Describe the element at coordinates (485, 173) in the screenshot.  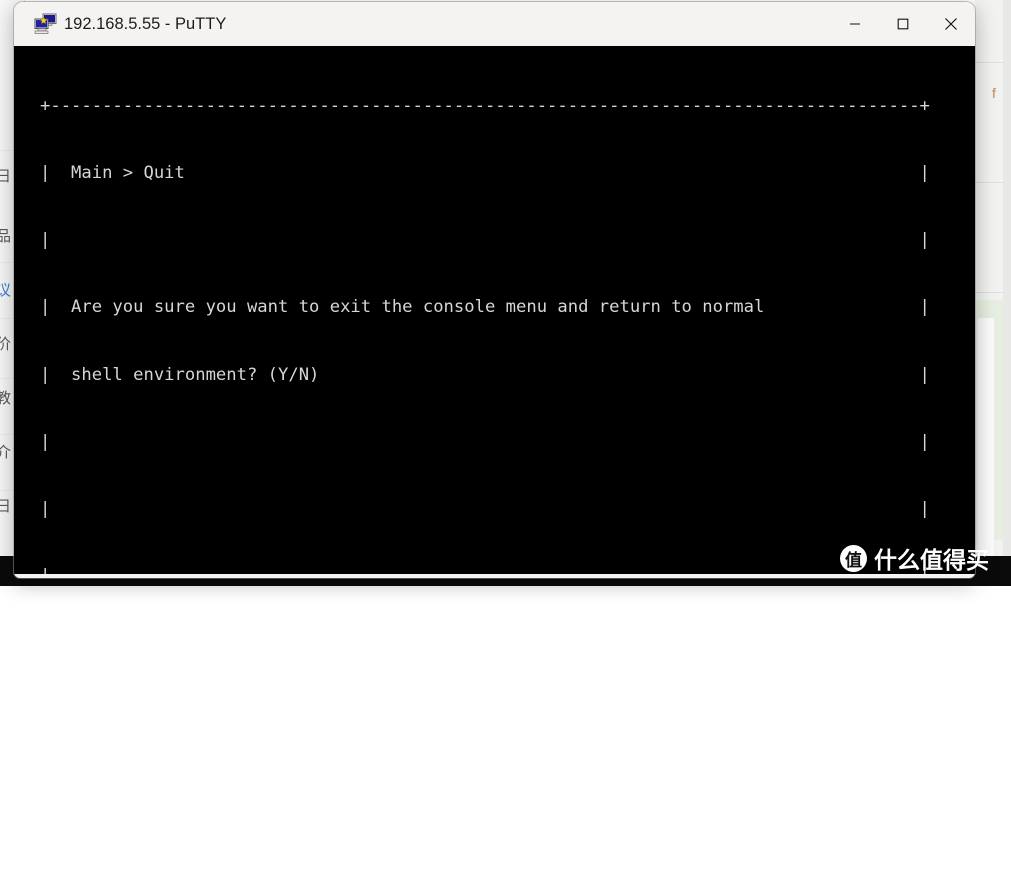
I see `terminal-line: | Main > Quit |` at that location.